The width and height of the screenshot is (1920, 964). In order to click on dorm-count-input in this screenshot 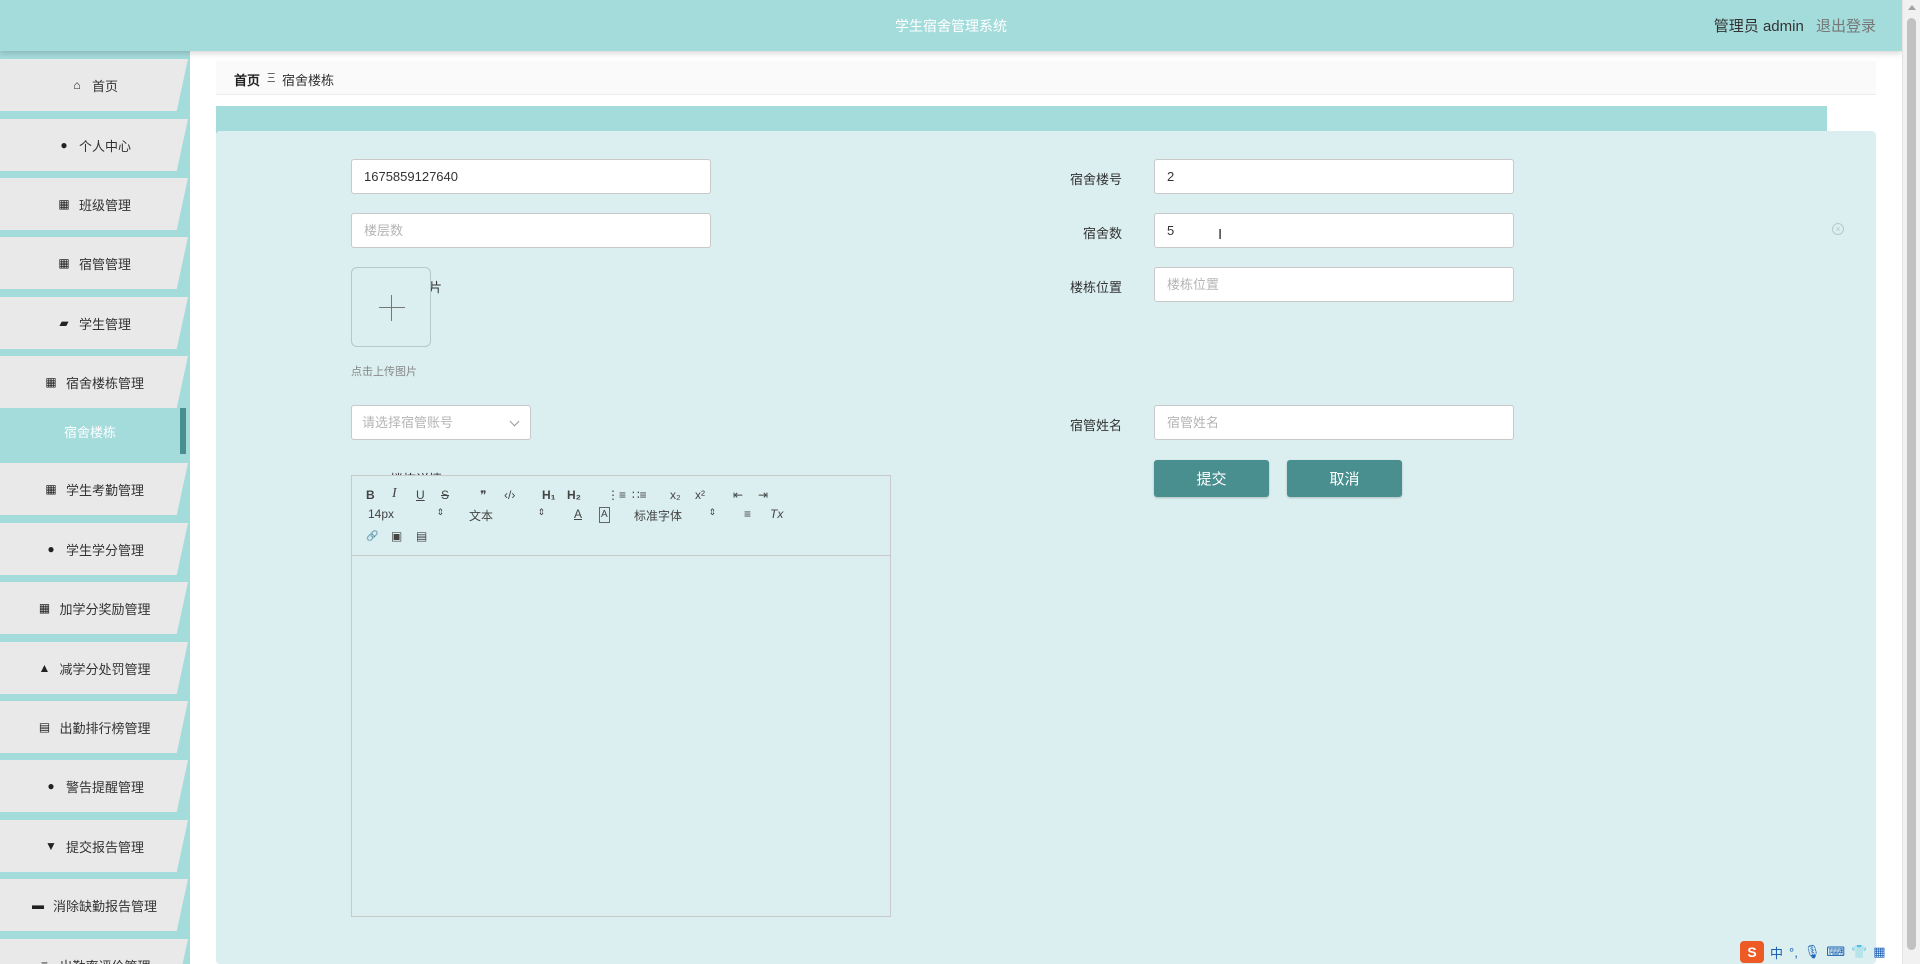, I will do `click(1334, 230)`.